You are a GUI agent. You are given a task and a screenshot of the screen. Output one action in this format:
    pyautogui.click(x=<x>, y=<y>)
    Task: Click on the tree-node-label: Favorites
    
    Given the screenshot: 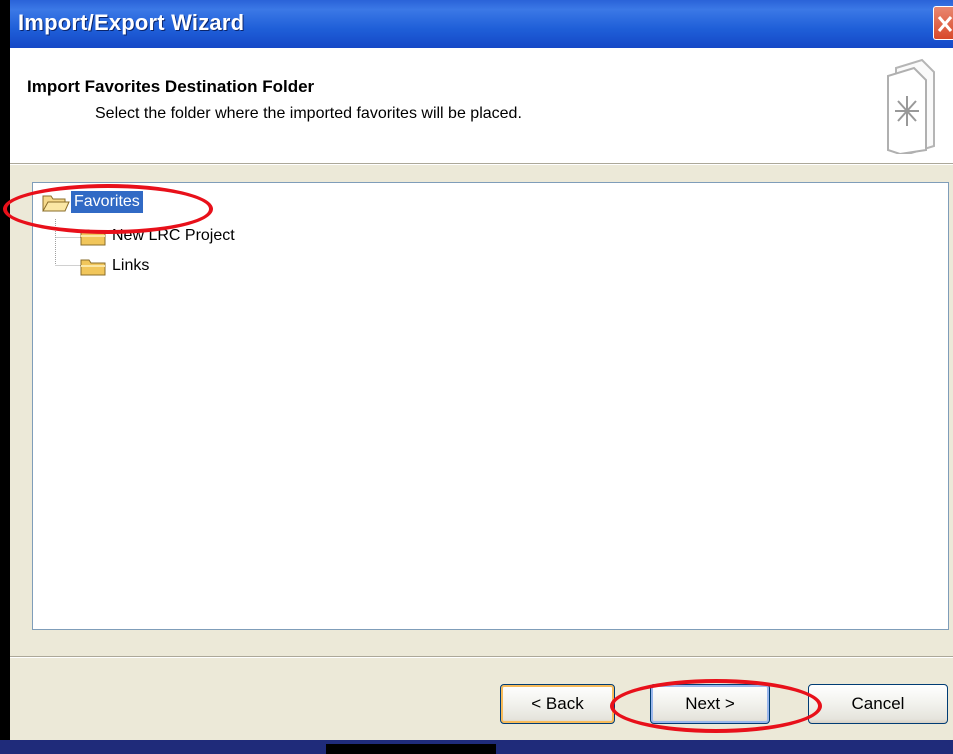 What is the action you would take?
    pyautogui.click(x=107, y=202)
    